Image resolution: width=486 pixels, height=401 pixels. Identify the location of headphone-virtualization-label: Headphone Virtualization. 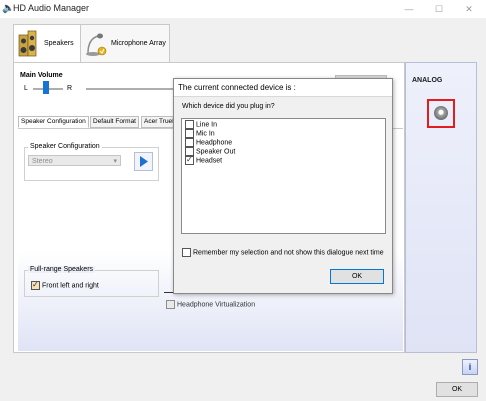
(216, 305).